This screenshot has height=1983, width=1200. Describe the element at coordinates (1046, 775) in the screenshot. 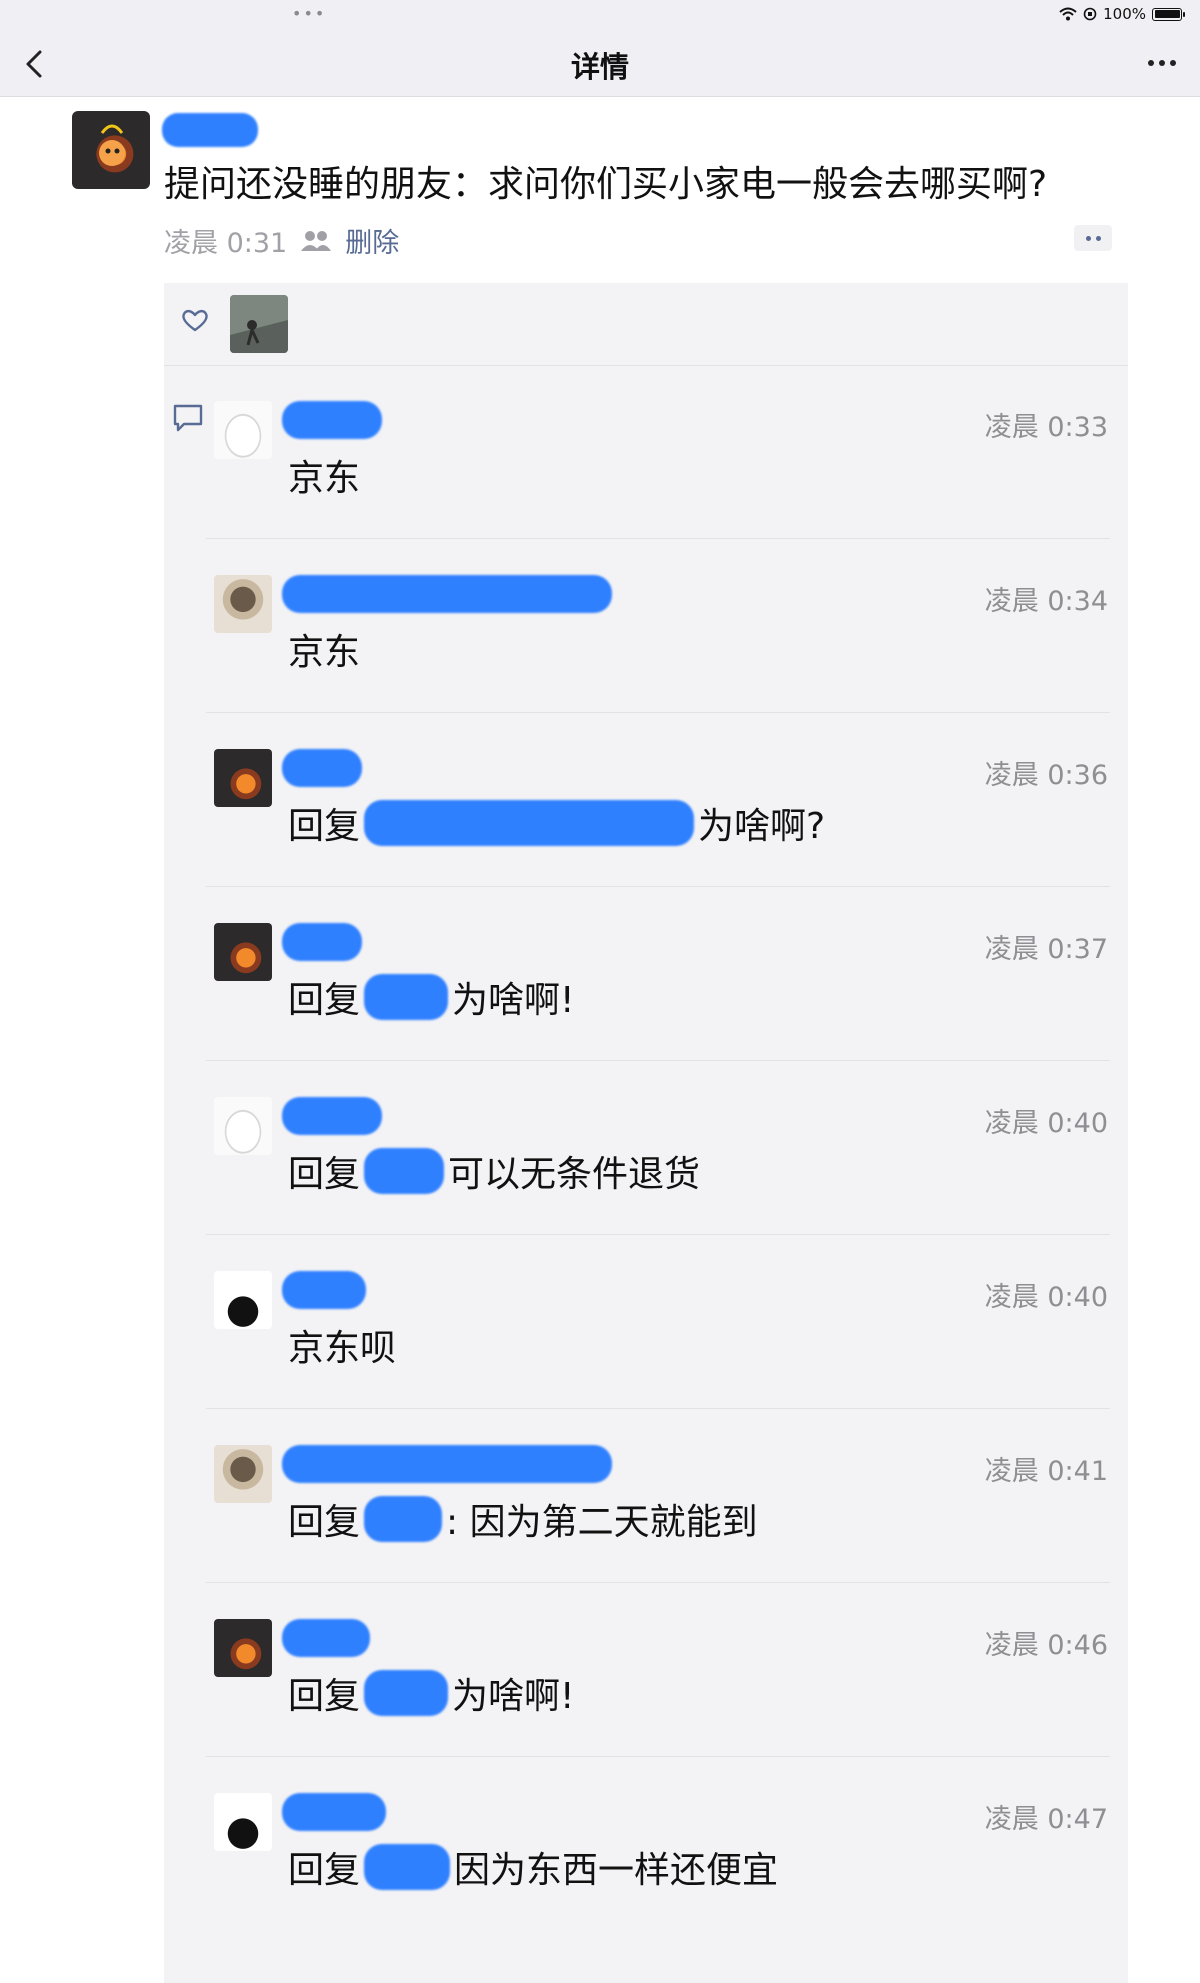

I see `comment-time: 凌晨 0:36` at that location.